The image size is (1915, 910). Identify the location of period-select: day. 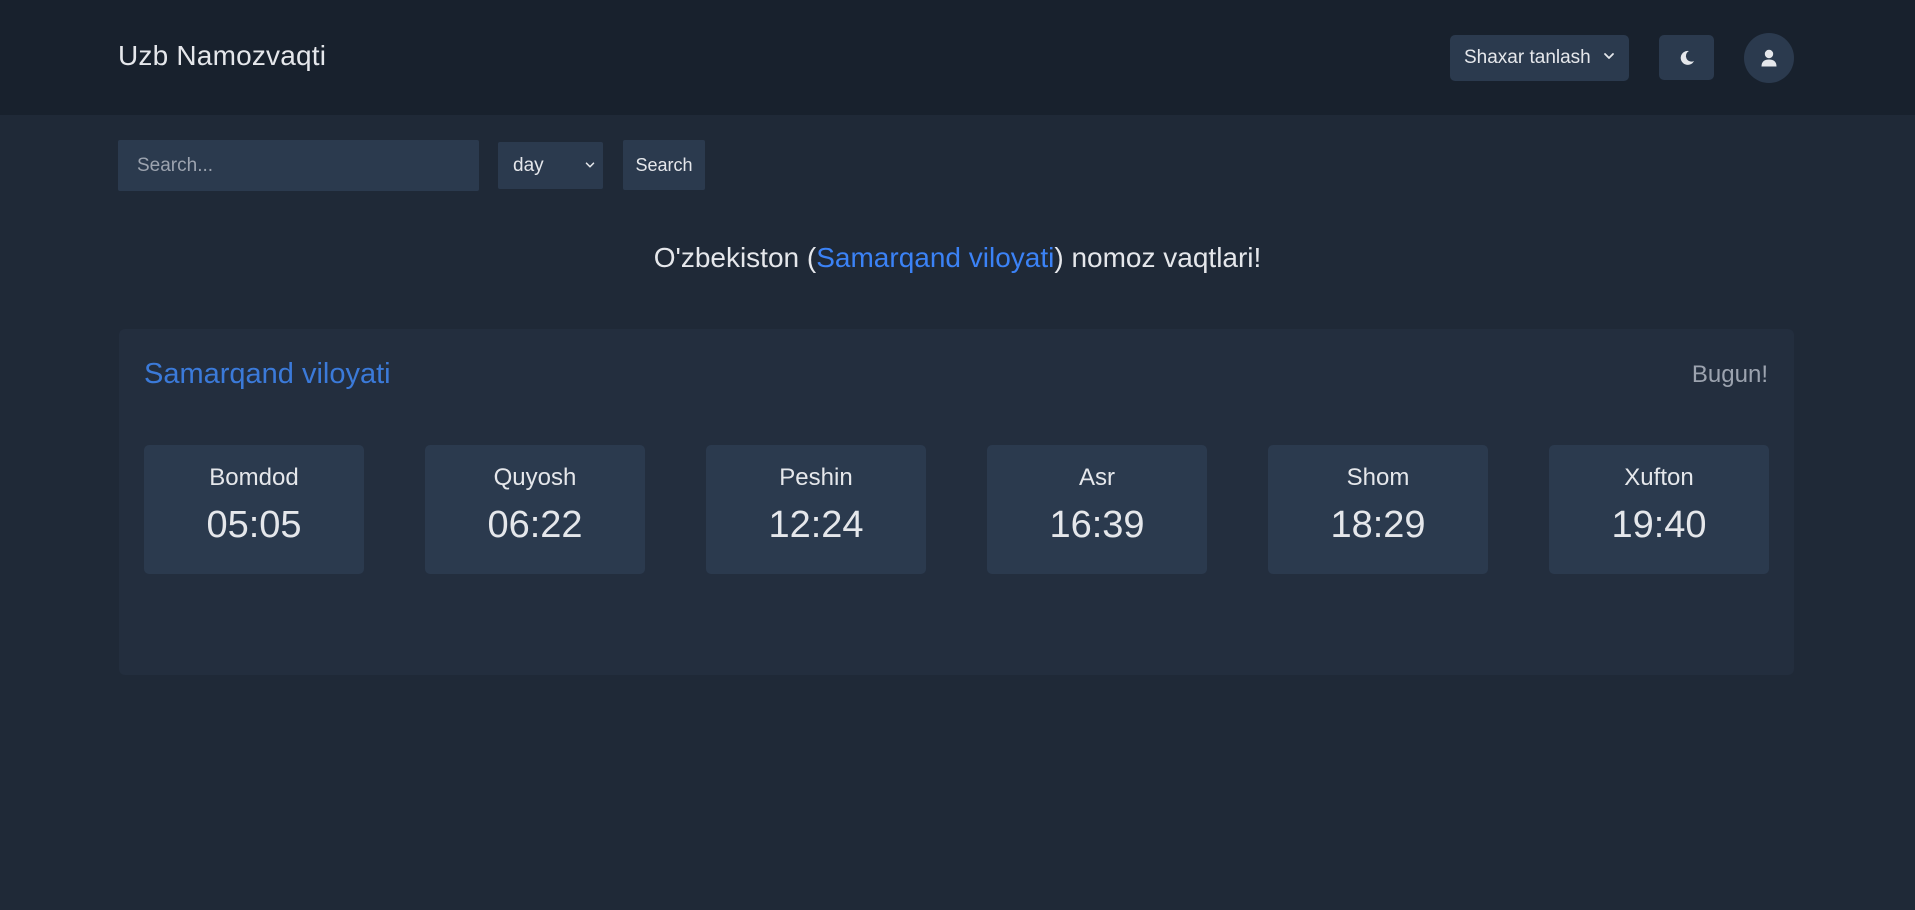
(550, 165).